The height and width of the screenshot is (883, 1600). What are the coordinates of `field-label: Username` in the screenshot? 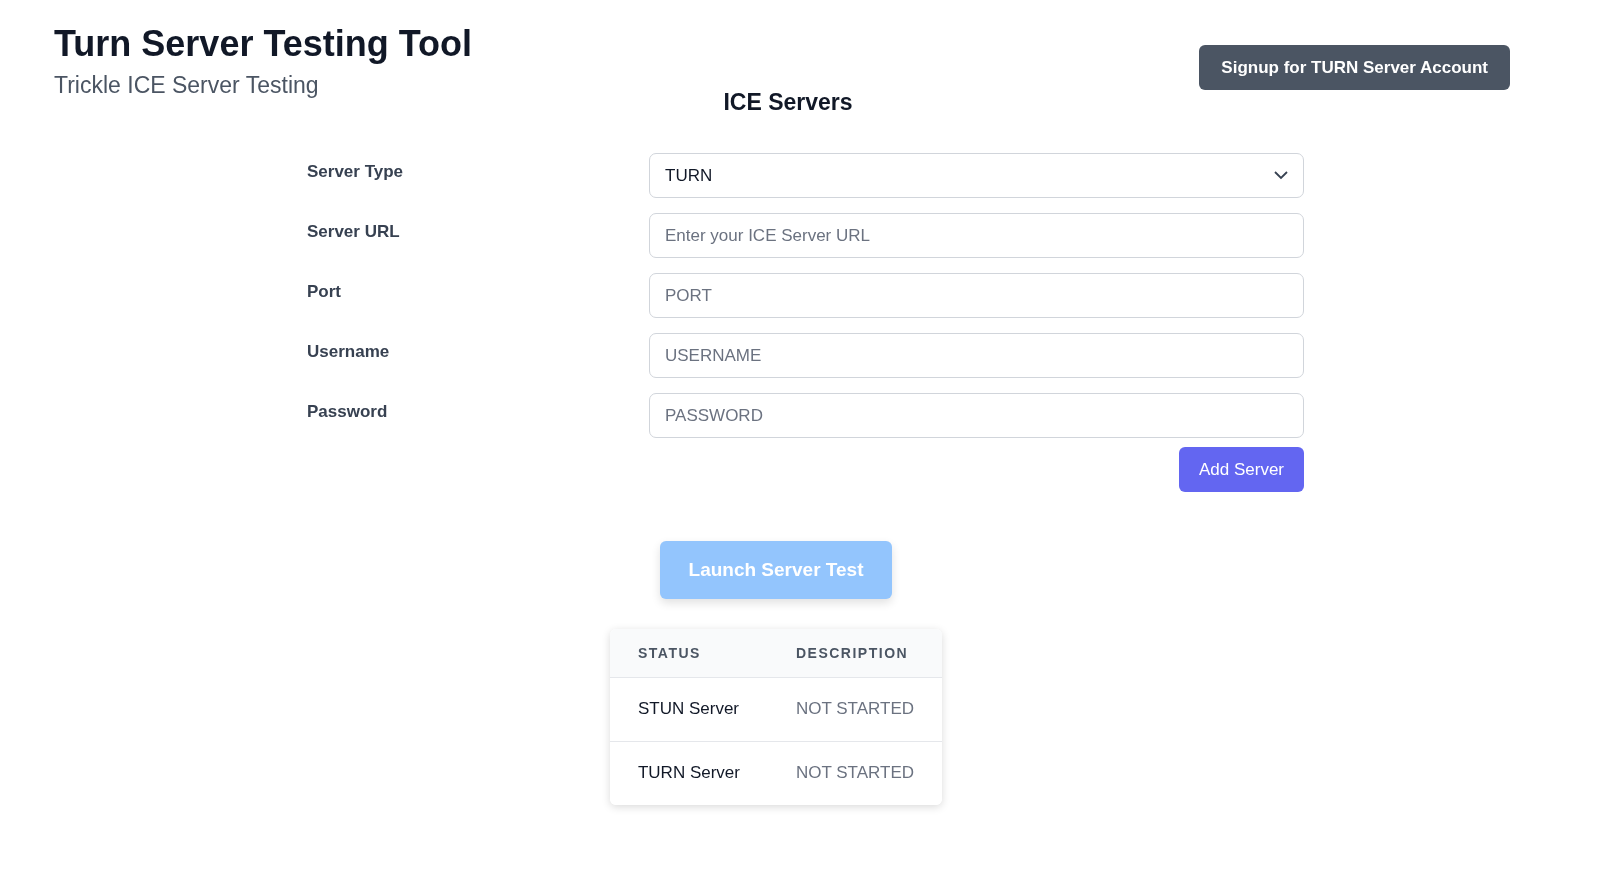 It's located at (349, 351).